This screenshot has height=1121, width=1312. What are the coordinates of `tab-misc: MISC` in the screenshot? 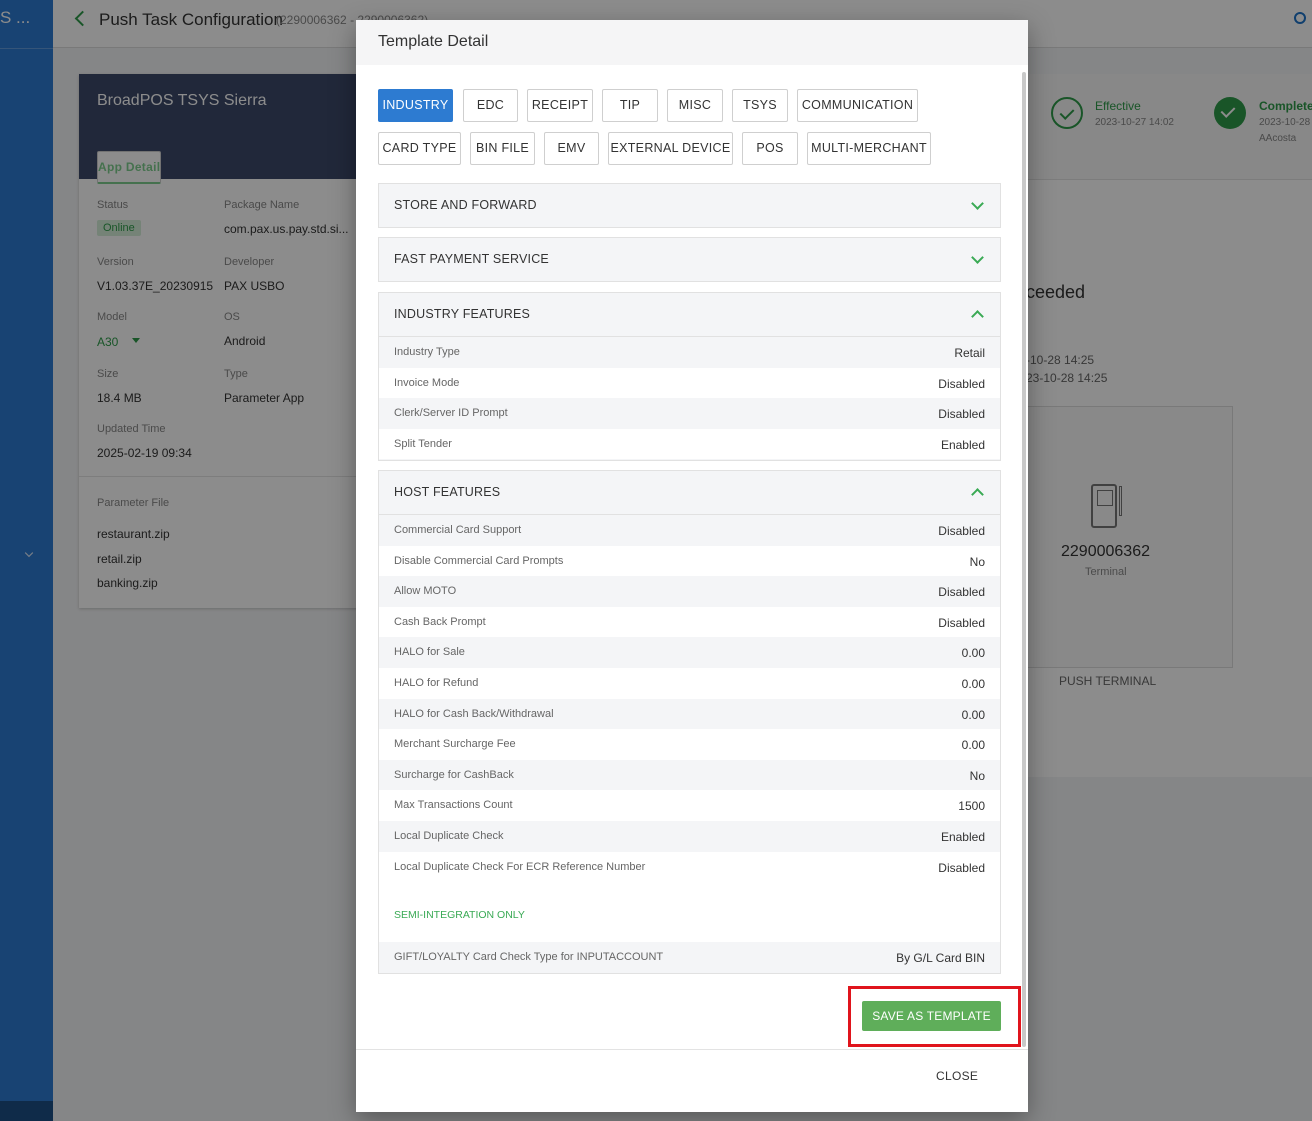 It's located at (695, 105).